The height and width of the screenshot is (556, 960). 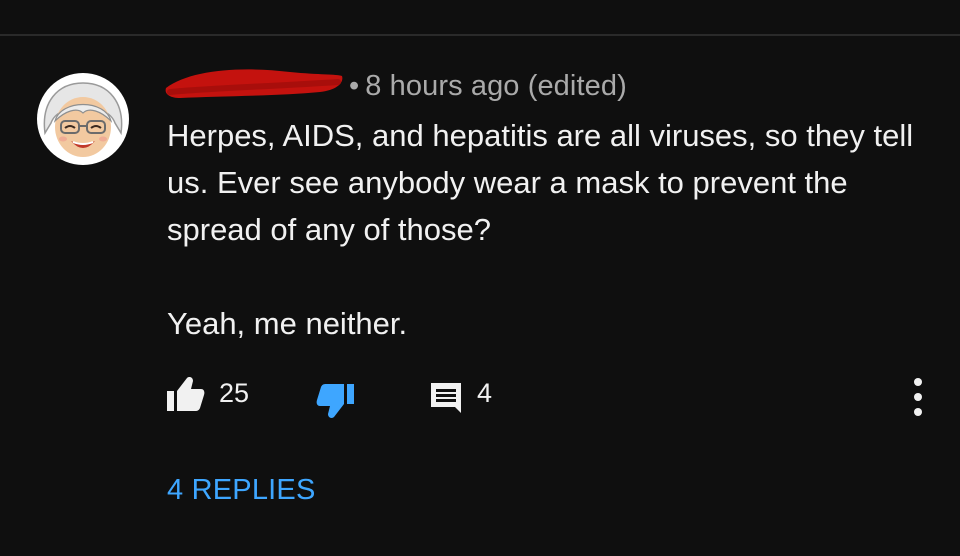 I want to click on thumbs-up-icon, so click(x=185, y=394).